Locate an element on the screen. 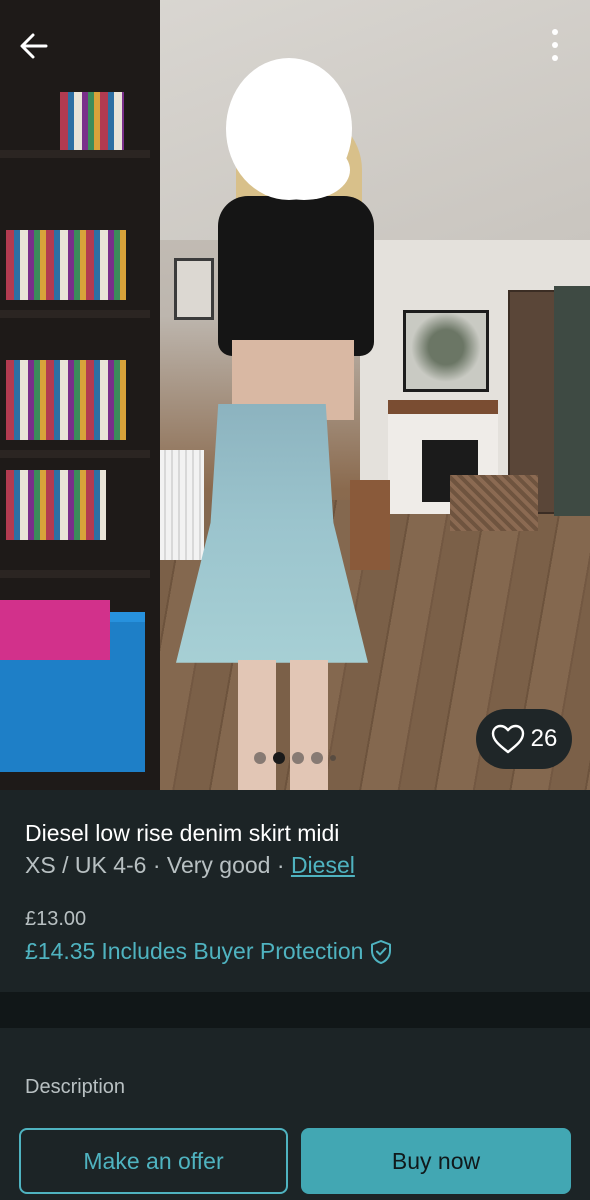  listing-size: XS / UK 4-6 is located at coordinates (86, 865).